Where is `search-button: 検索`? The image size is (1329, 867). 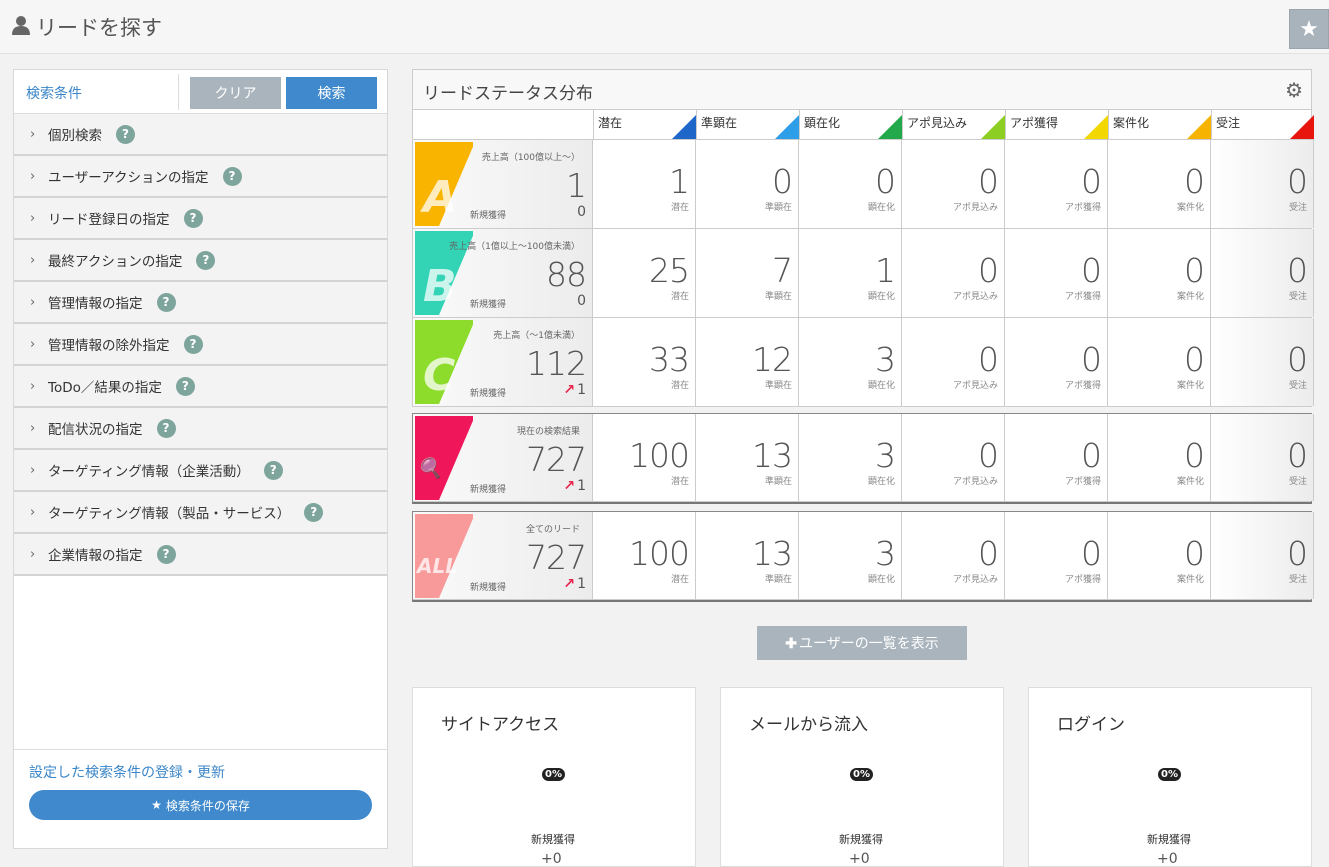 search-button: 検索 is located at coordinates (331, 93).